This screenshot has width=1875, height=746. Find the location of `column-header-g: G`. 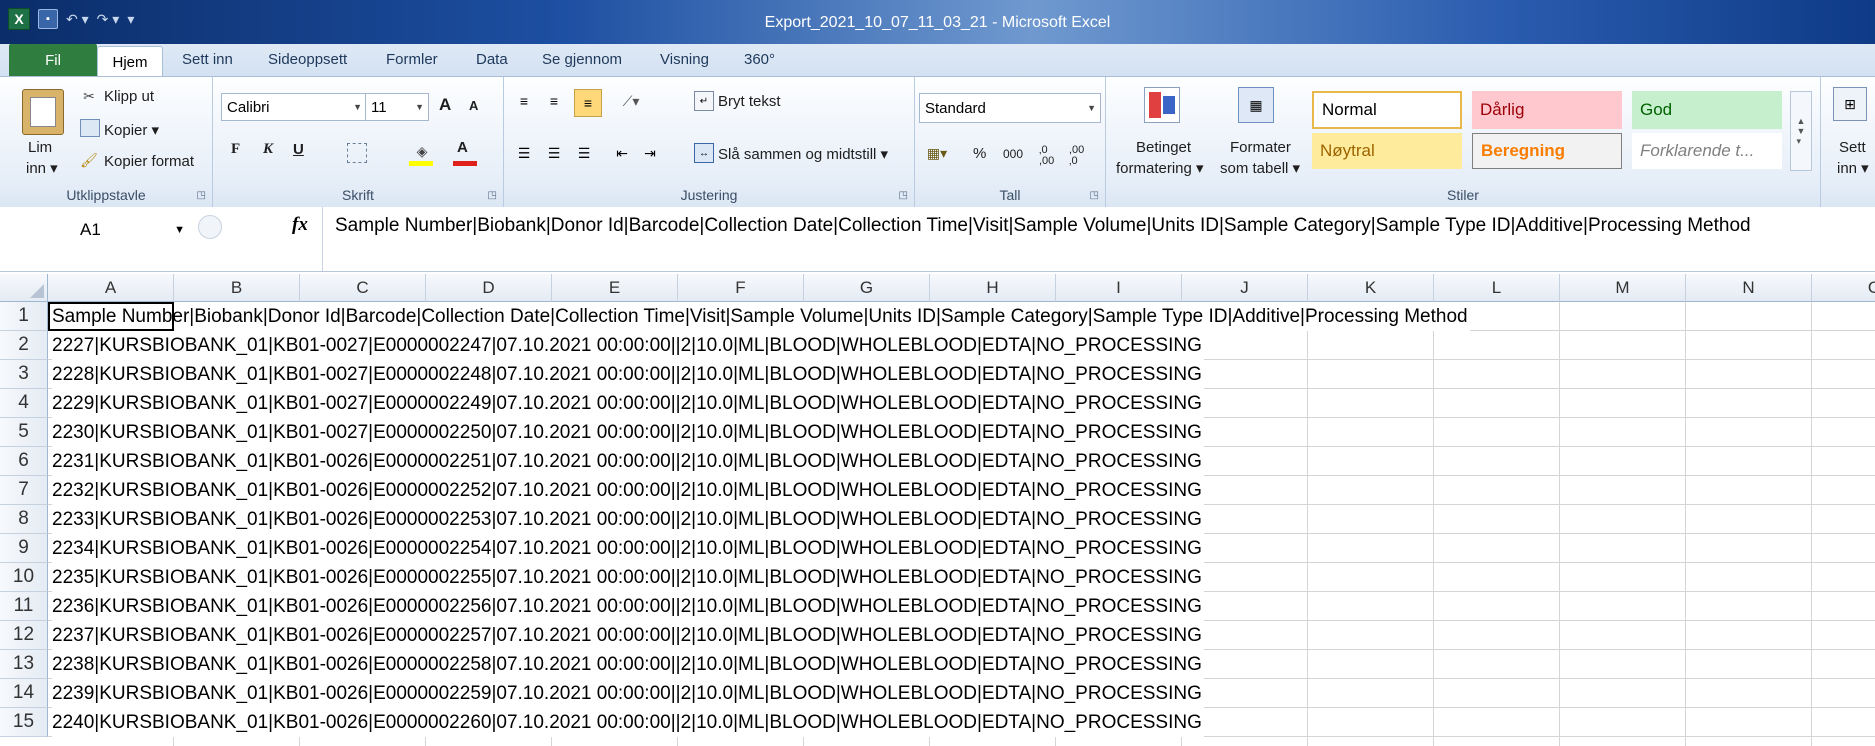

column-header-g: G is located at coordinates (867, 288).